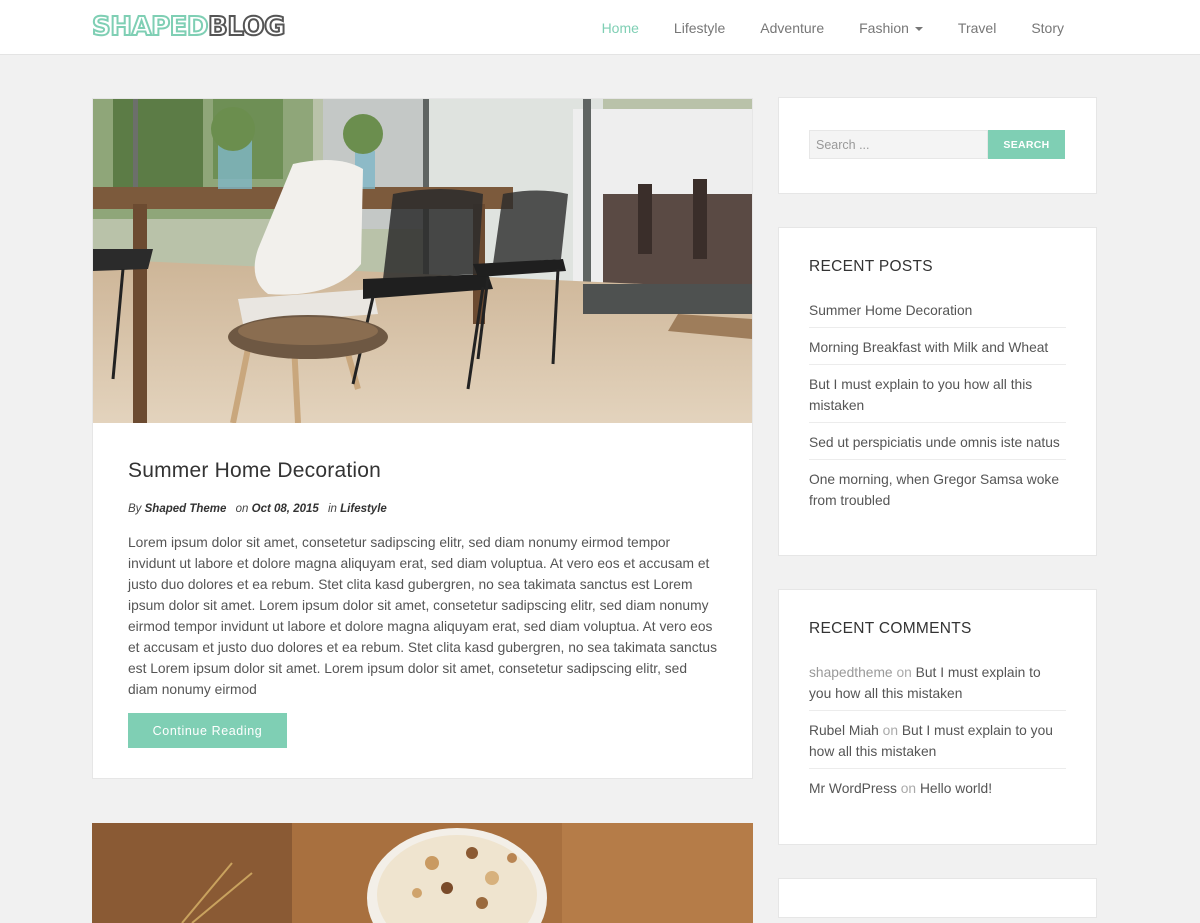 Image resolution: width=1200 pixels, height=923 pixels. I want to click on nav-lifestyle: Lifestyle, so click(699, 28).